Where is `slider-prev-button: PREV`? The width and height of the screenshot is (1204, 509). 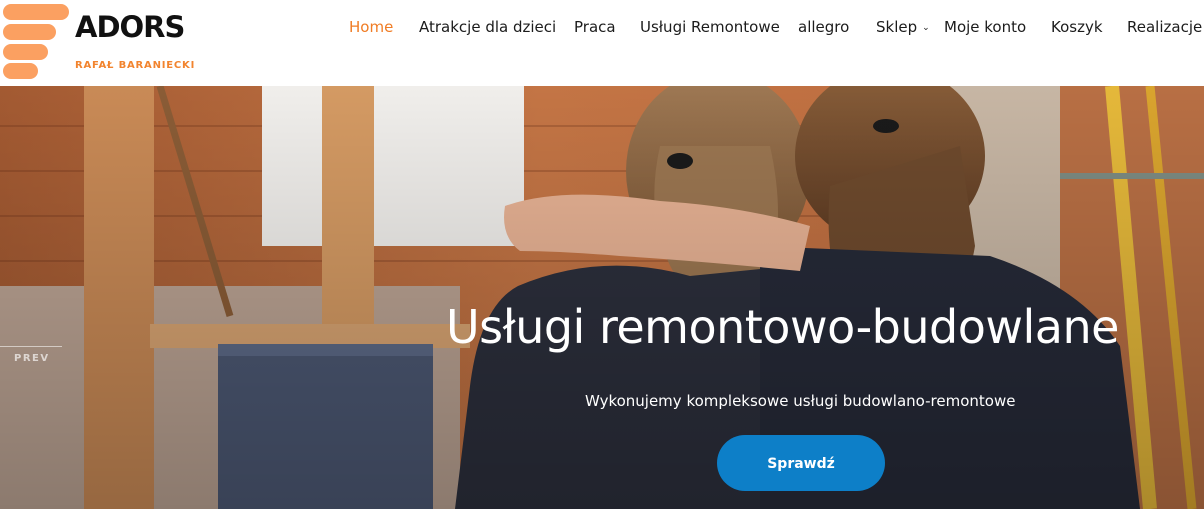 slider-prev-button: PREV is located at coordinates (31, 355).